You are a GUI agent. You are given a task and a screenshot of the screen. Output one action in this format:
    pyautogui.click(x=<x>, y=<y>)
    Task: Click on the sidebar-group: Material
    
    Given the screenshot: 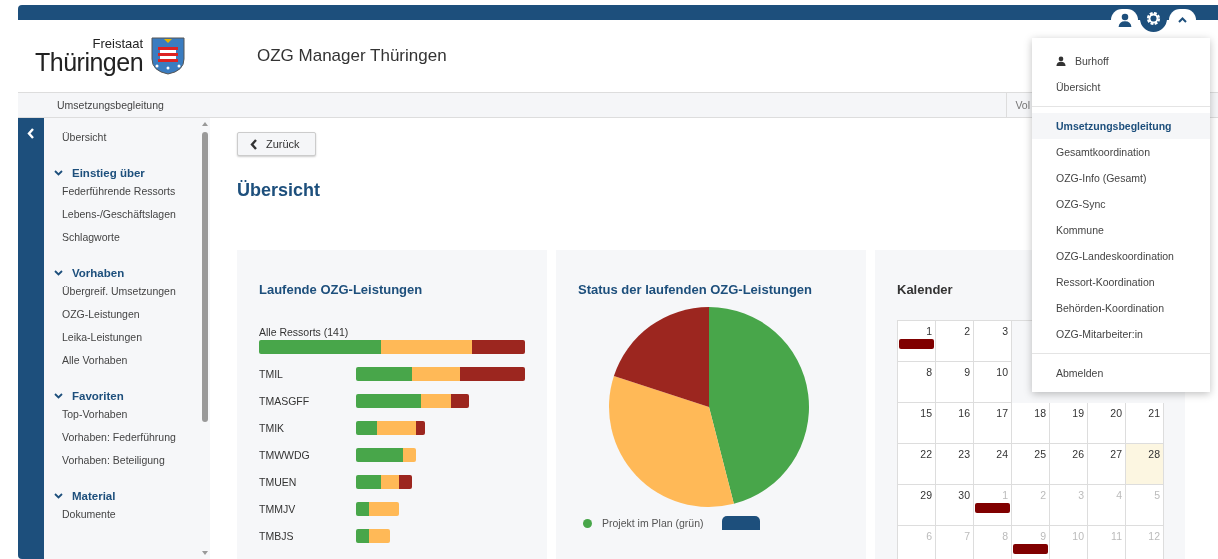 What is the action you would take?
    pyautogui.click(x=132, y=495)
    